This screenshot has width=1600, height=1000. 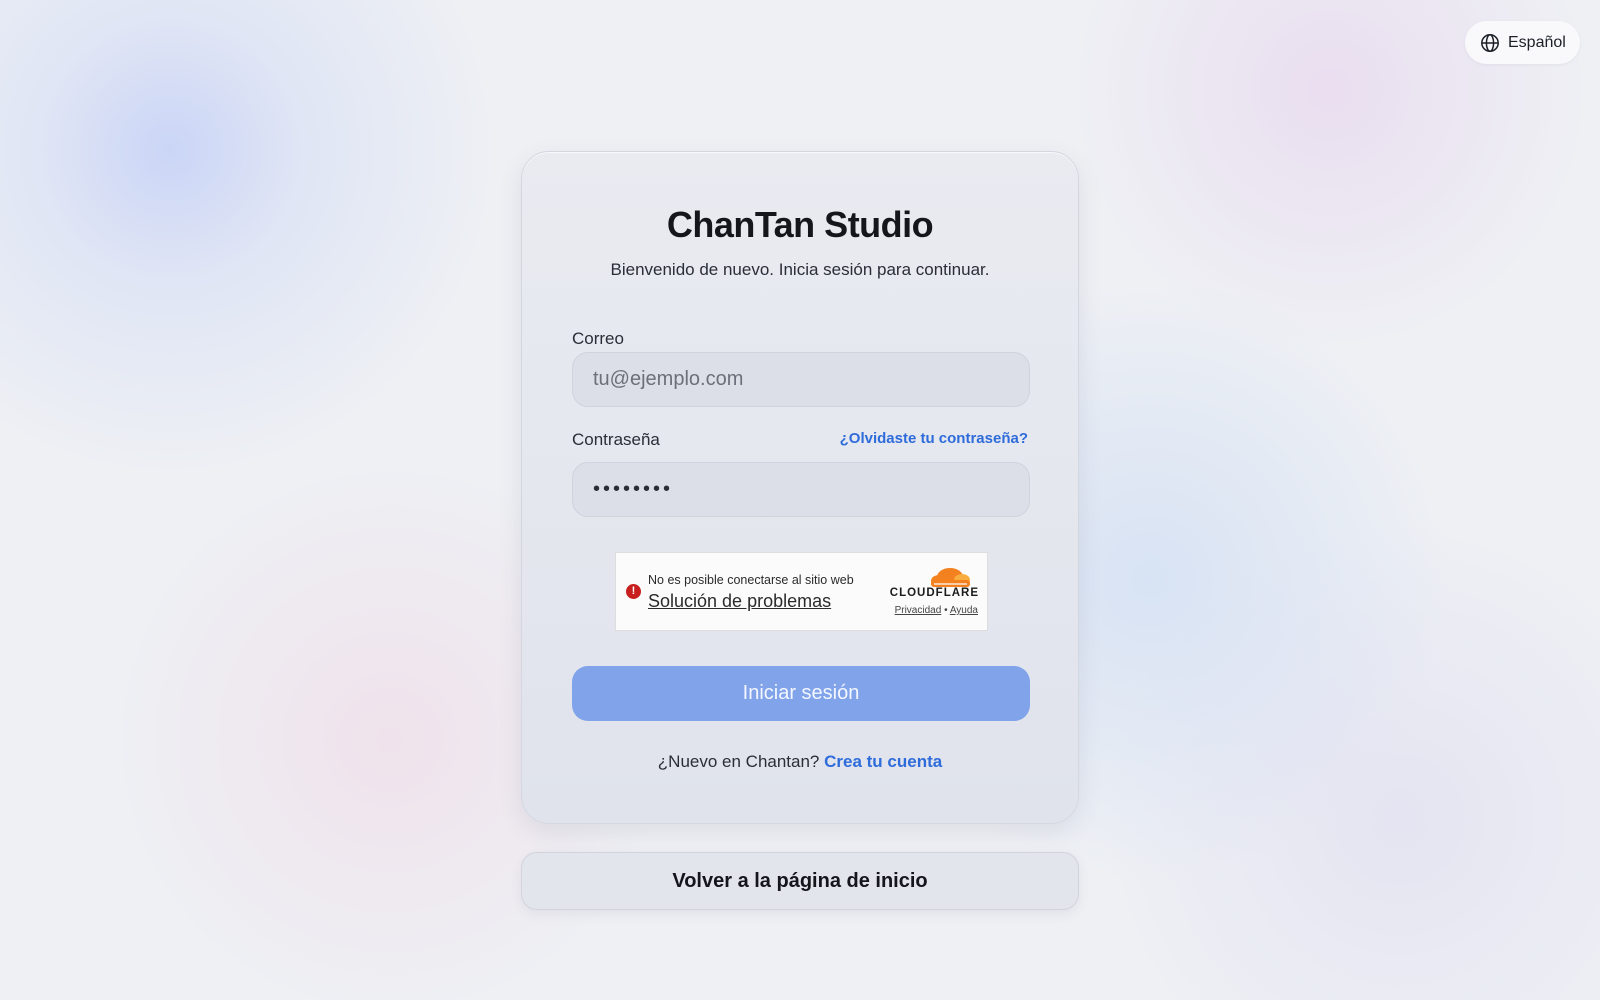 What do you see at coordinates (1490, 43) in the screenshot?
I see `globe-icon` at bounding box center [1490, 43].